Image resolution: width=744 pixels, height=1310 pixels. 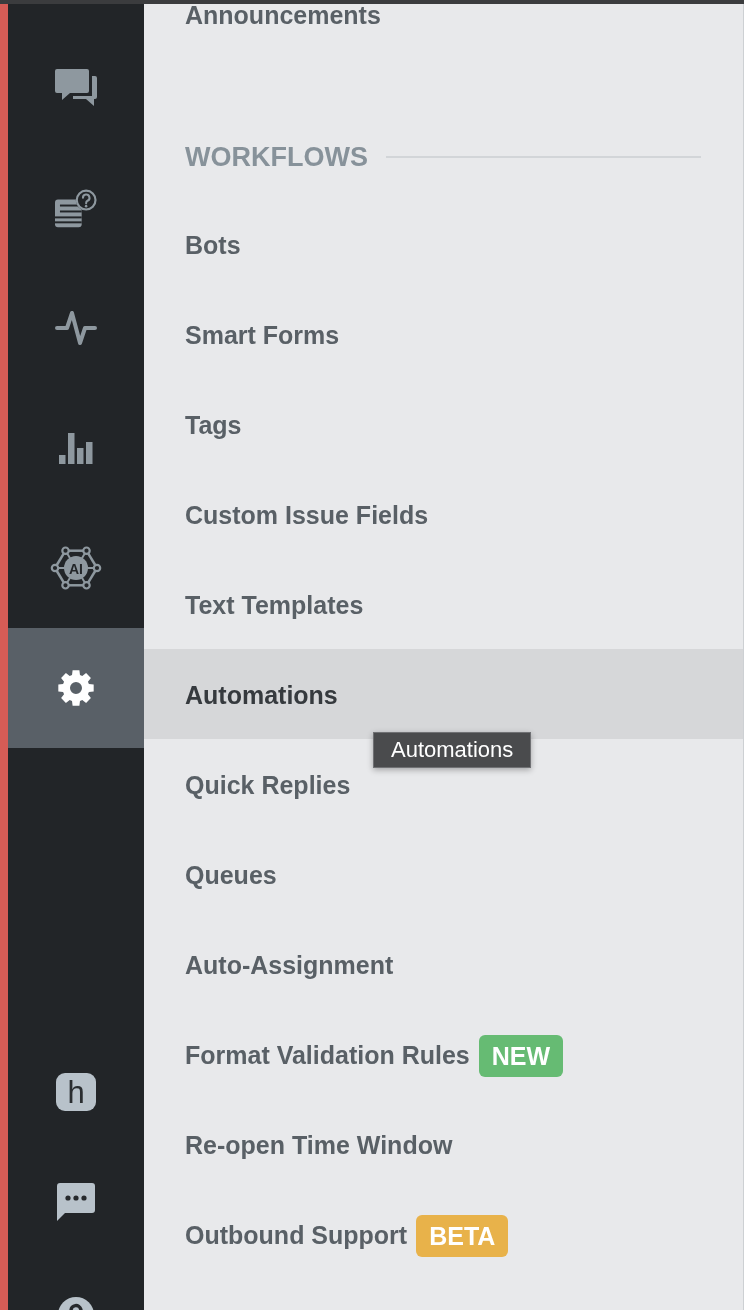 What do you see at coordinates (296, 1235) in the screenshot?
I see `menu-item: Outbound Support` at bounding box center [296, 1235].